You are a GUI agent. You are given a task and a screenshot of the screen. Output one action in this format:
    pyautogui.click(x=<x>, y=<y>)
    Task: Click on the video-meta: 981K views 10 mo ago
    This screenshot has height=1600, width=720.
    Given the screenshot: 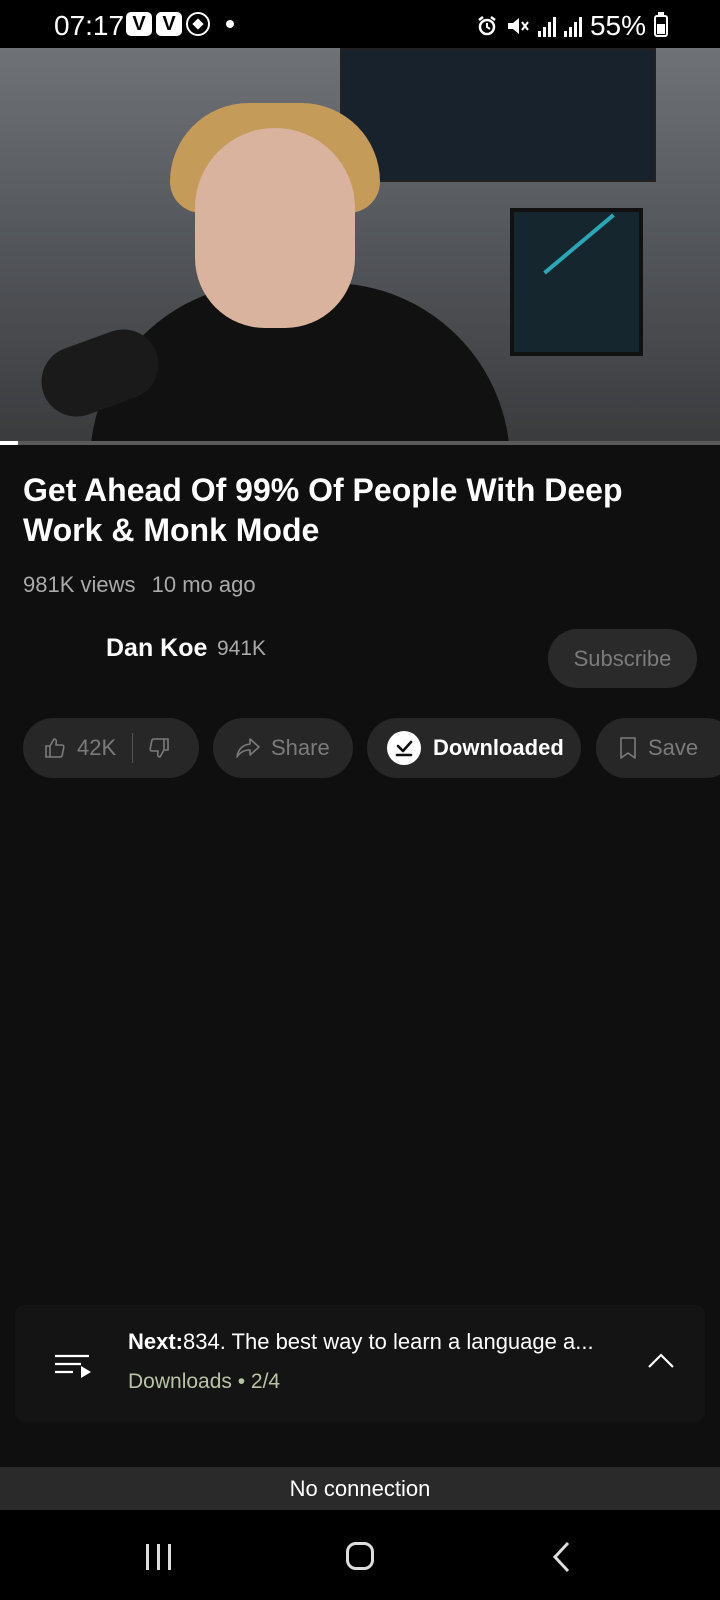 What is the action you would take?
    pyautogui.click(x=144, y=585)
    